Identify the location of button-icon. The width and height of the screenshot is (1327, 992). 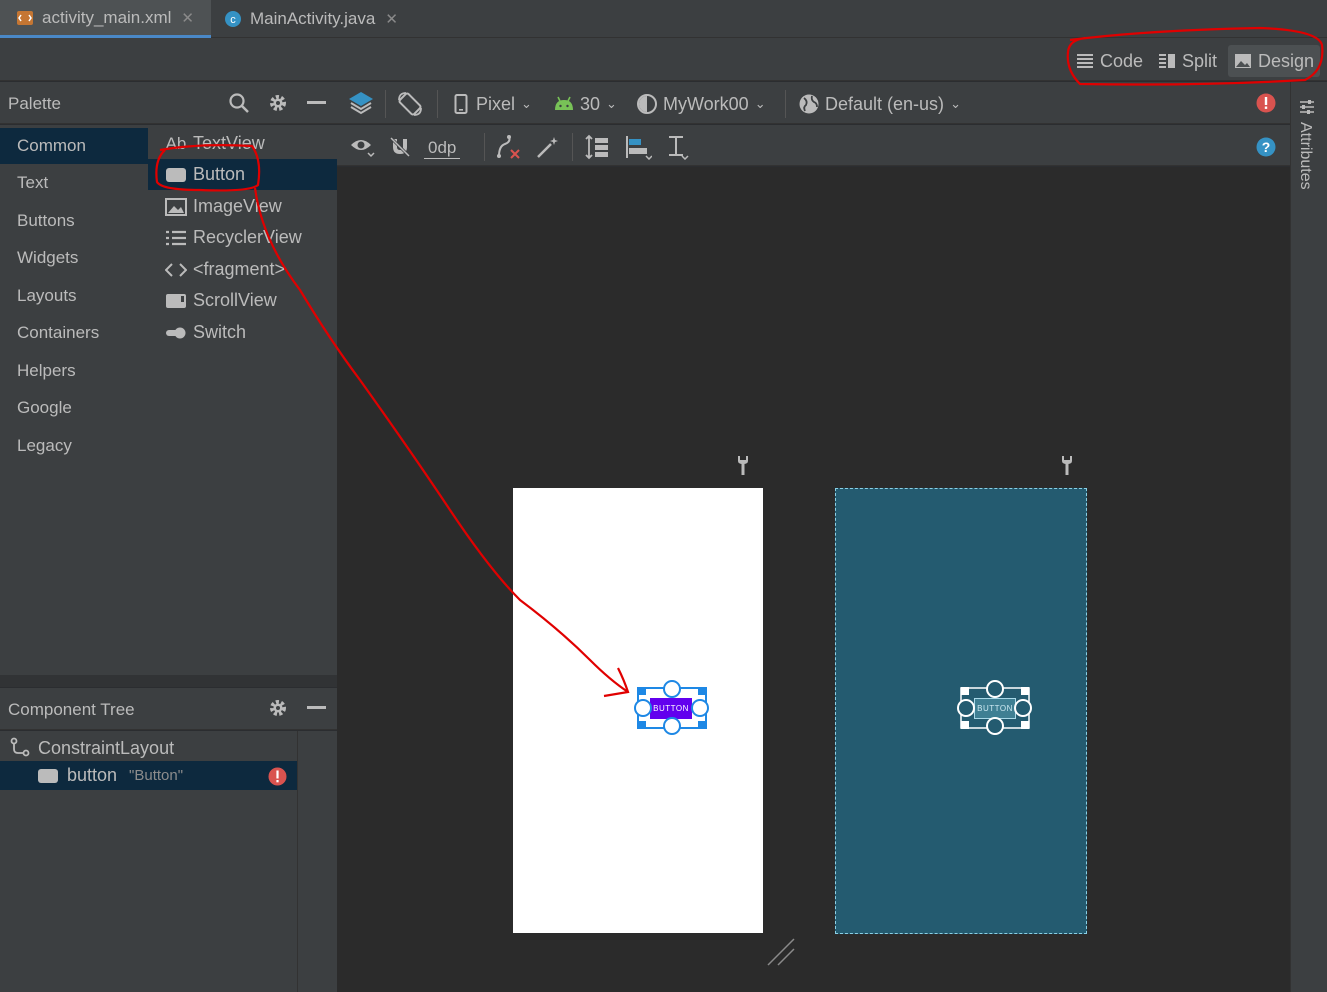
(48, 776).